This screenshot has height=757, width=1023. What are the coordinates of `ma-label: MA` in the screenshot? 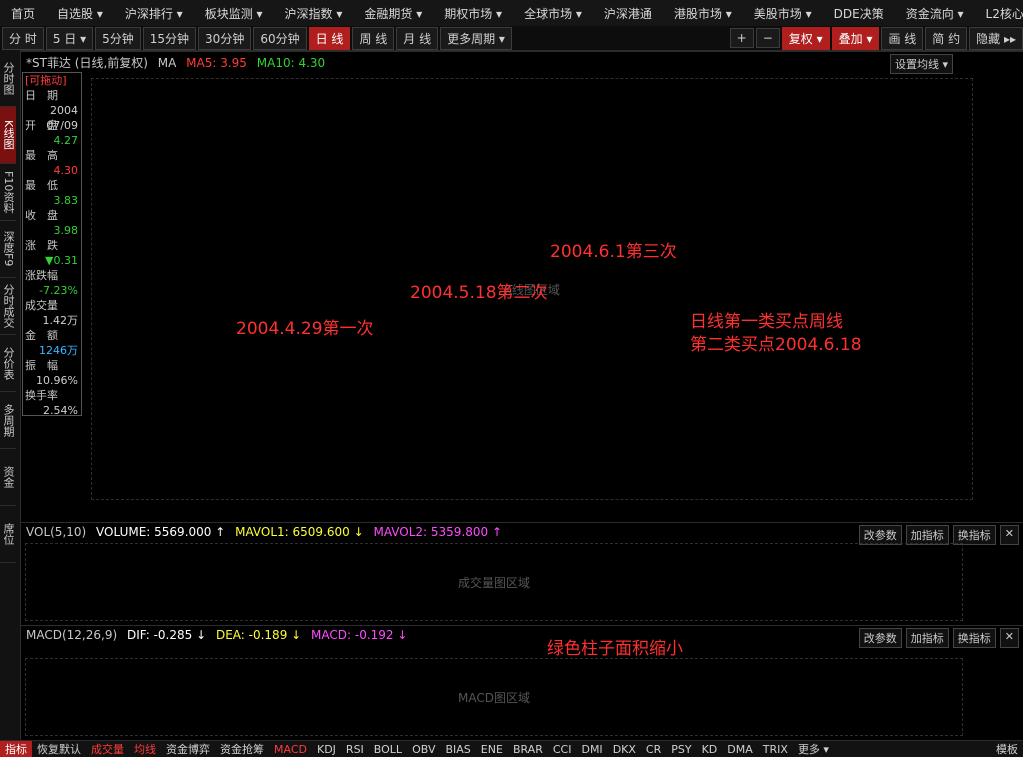 It's located at (167, 63).